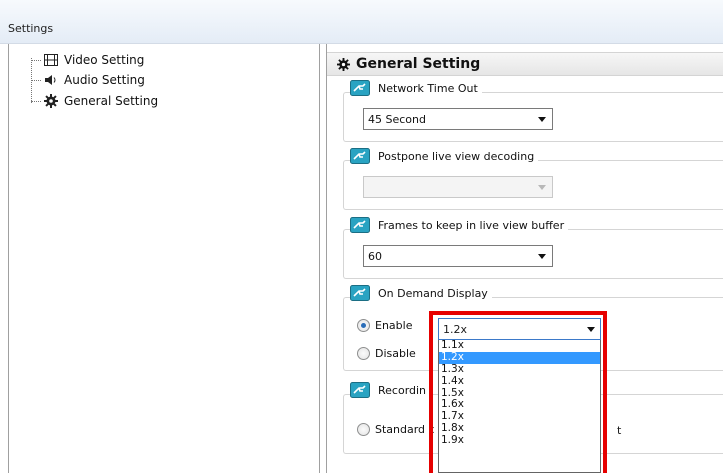 The image size is (723, 473). I want to click on tree-item-label: Video Setting, so click(104, 60).